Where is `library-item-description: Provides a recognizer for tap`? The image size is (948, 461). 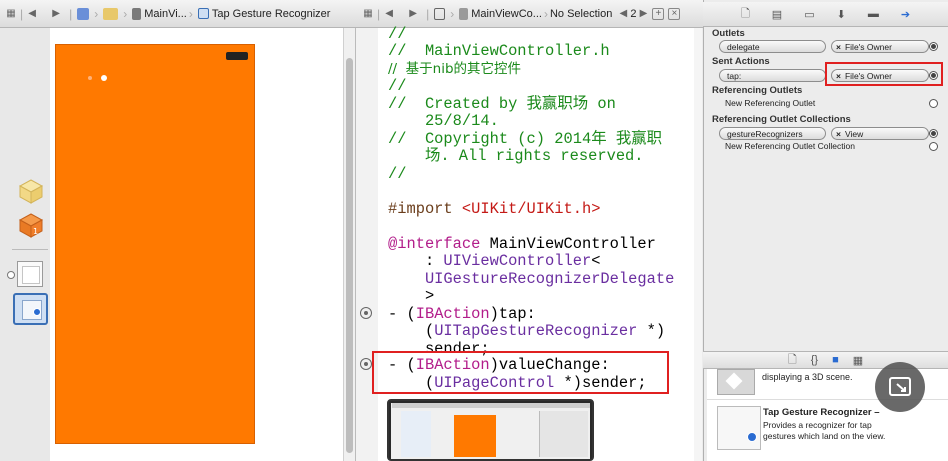
library-item-description: Provides a recognizer for tap is located at coordinates (817, 425).